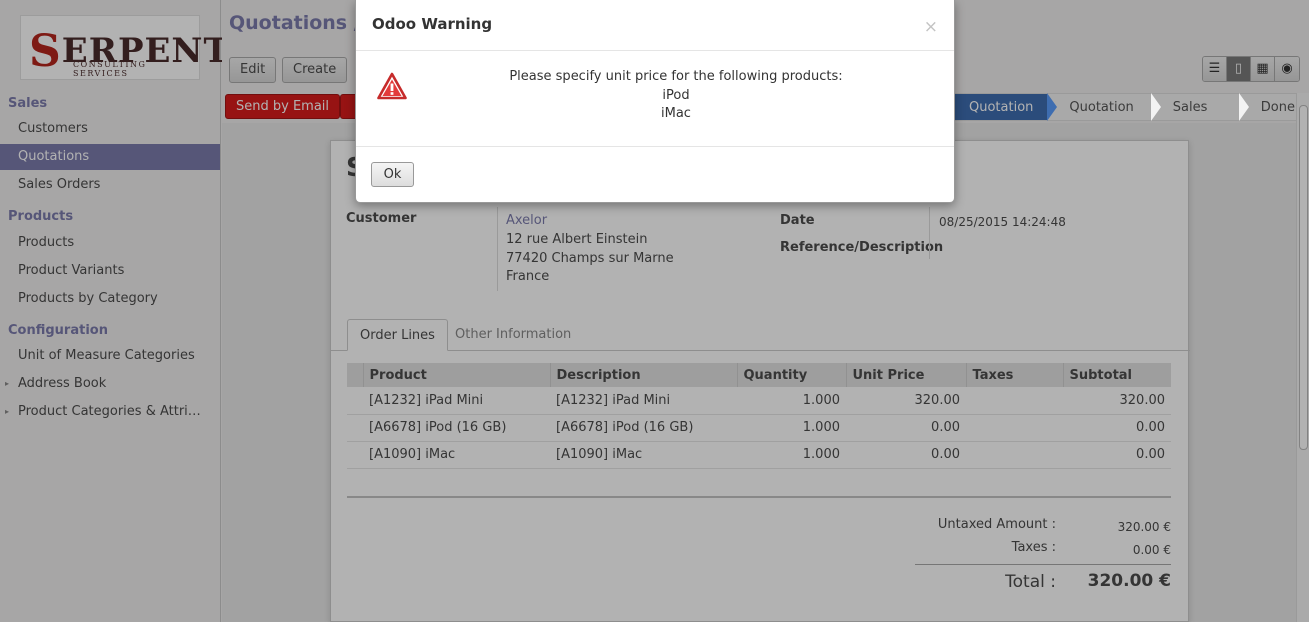 The width and height of the screenshot is (1309, 622). What do you see at coordinates (931, 27) in the screenshot?
I see `close-icon: ×` at bounding box center [931, 27].